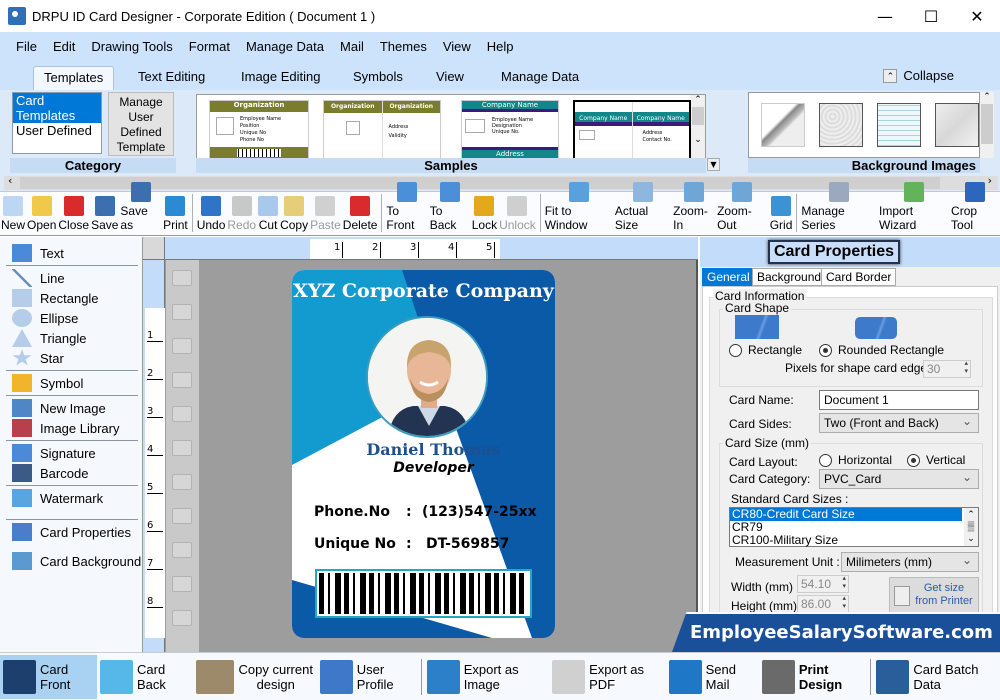  I want to click on employee-name: Daniel Thomas, so click(423, 449).